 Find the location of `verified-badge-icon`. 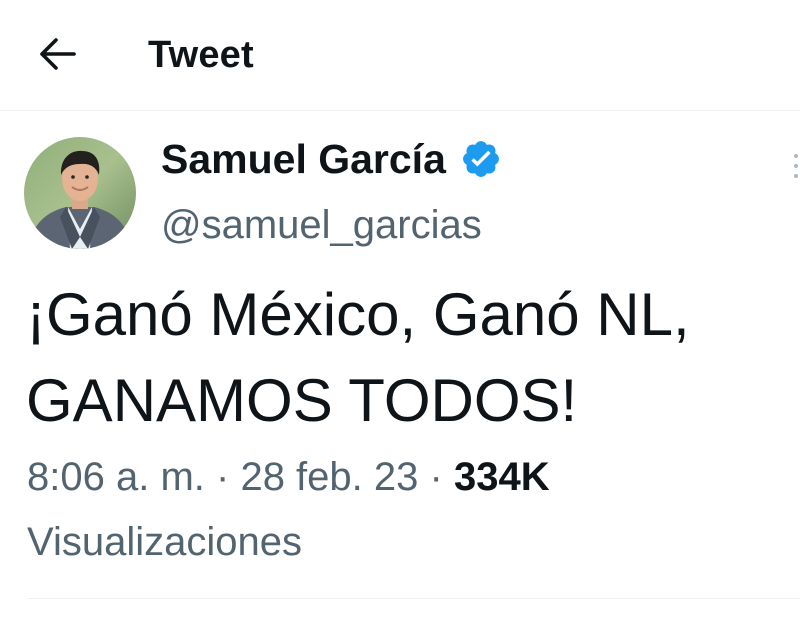

verified-badge-icon is located at coordinates (481, 159).